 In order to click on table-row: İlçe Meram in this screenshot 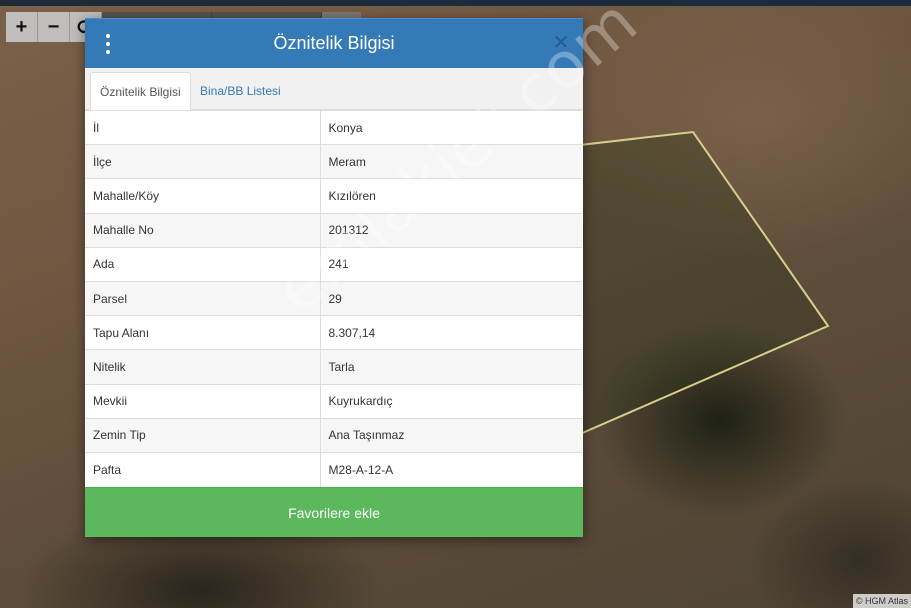, I will do `click(333, 161)`.